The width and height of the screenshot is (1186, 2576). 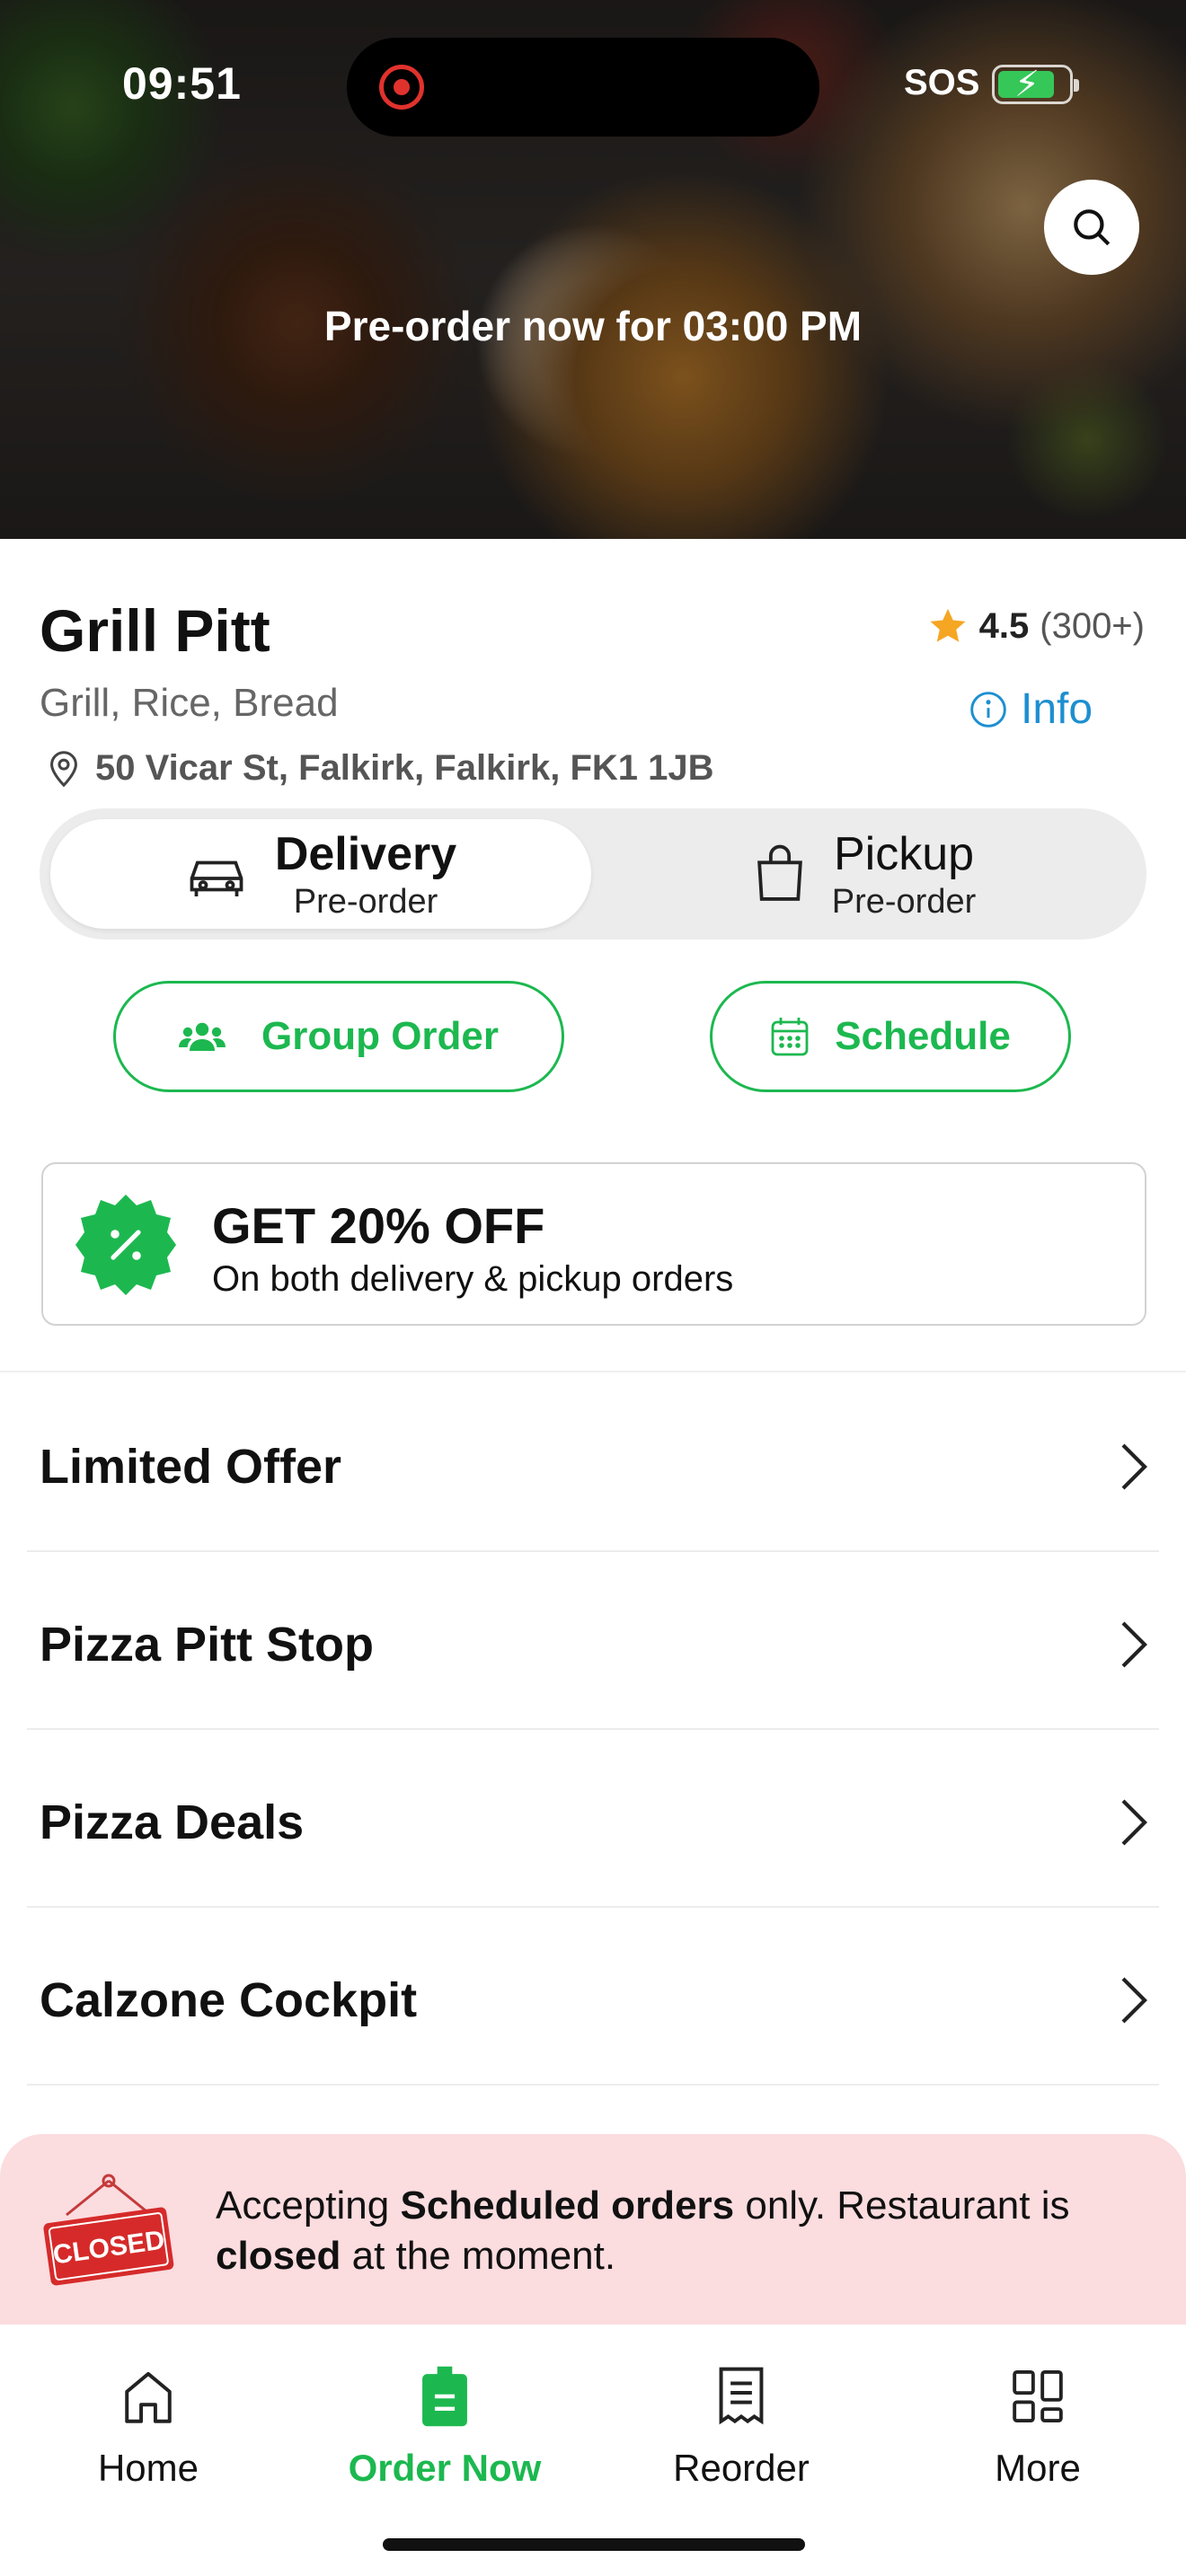 I want to click on category-label: Limited Offer, so click(x=191, y=1467).